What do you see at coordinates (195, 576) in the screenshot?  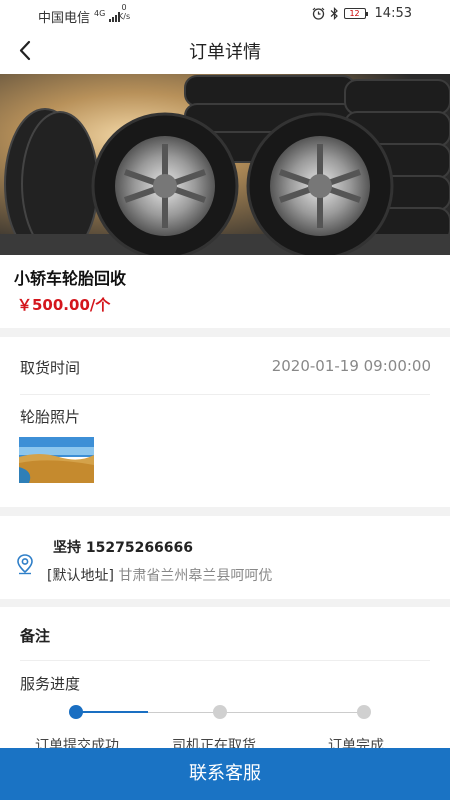 I see `address-text: 甘肃省兰州皋兰县呵呵优` at bounding box center [195, 576].